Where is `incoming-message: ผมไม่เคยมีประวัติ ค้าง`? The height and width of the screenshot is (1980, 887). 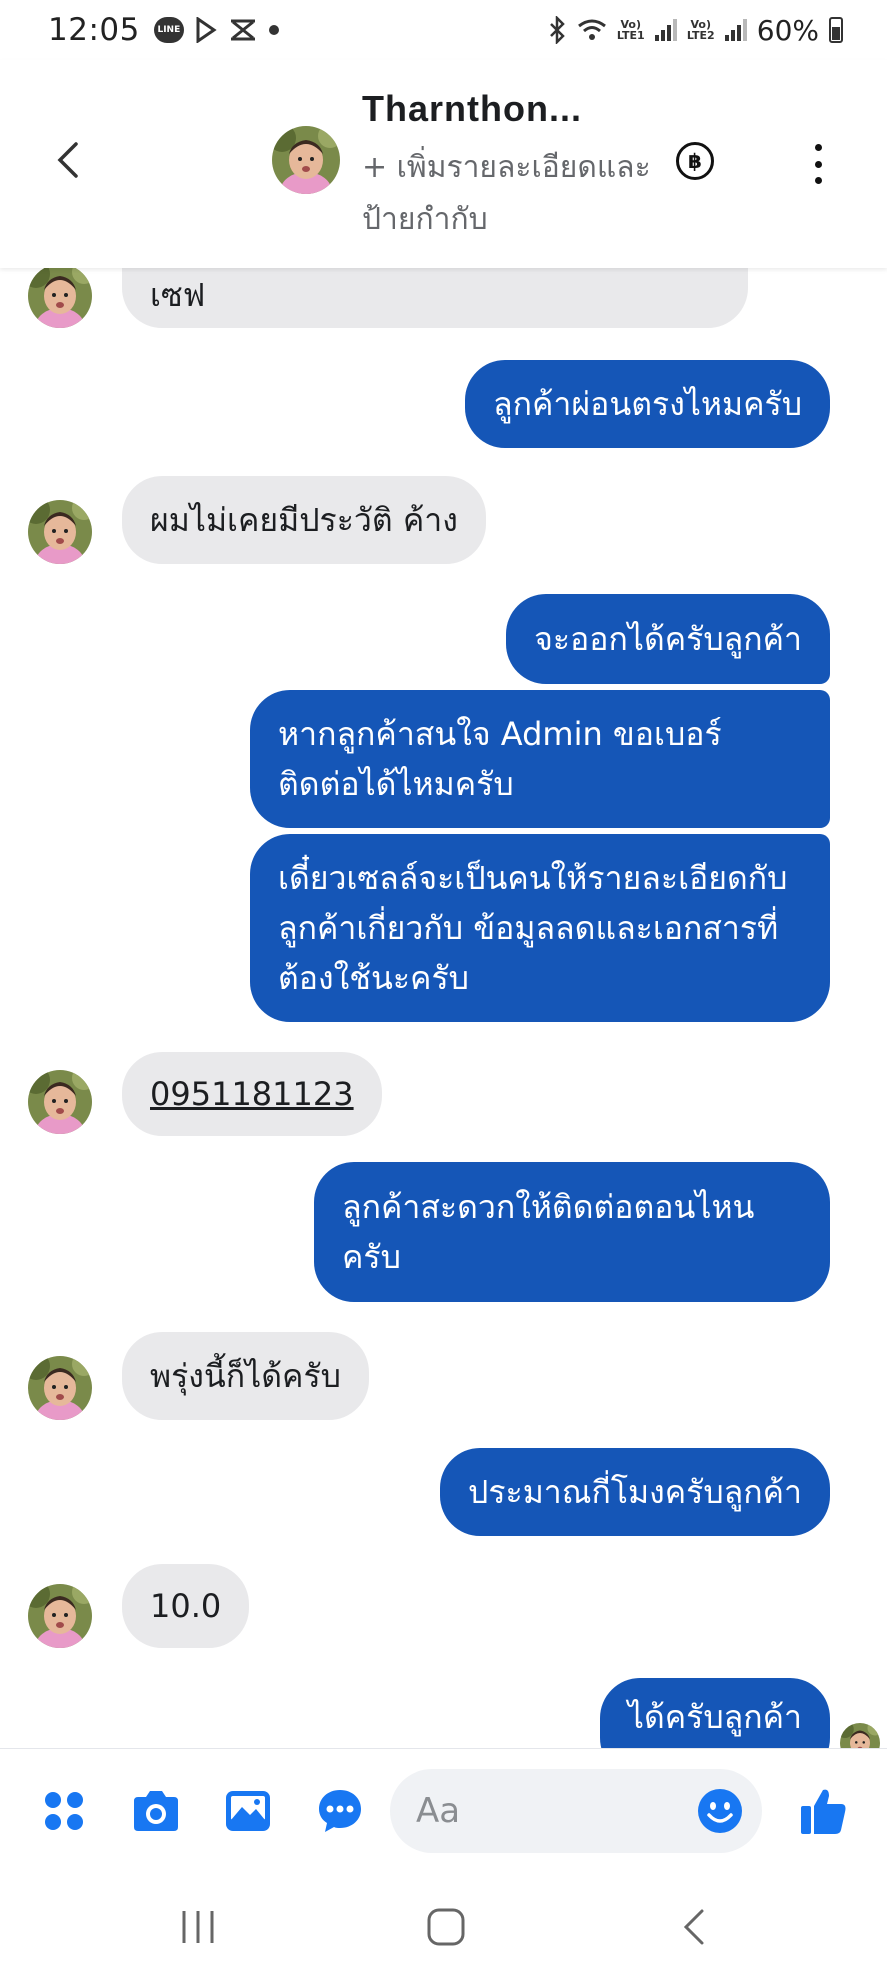 incoming-message: ผมไม่เคยมีประวัติ ค้าง is located at coordinates (304, 520).